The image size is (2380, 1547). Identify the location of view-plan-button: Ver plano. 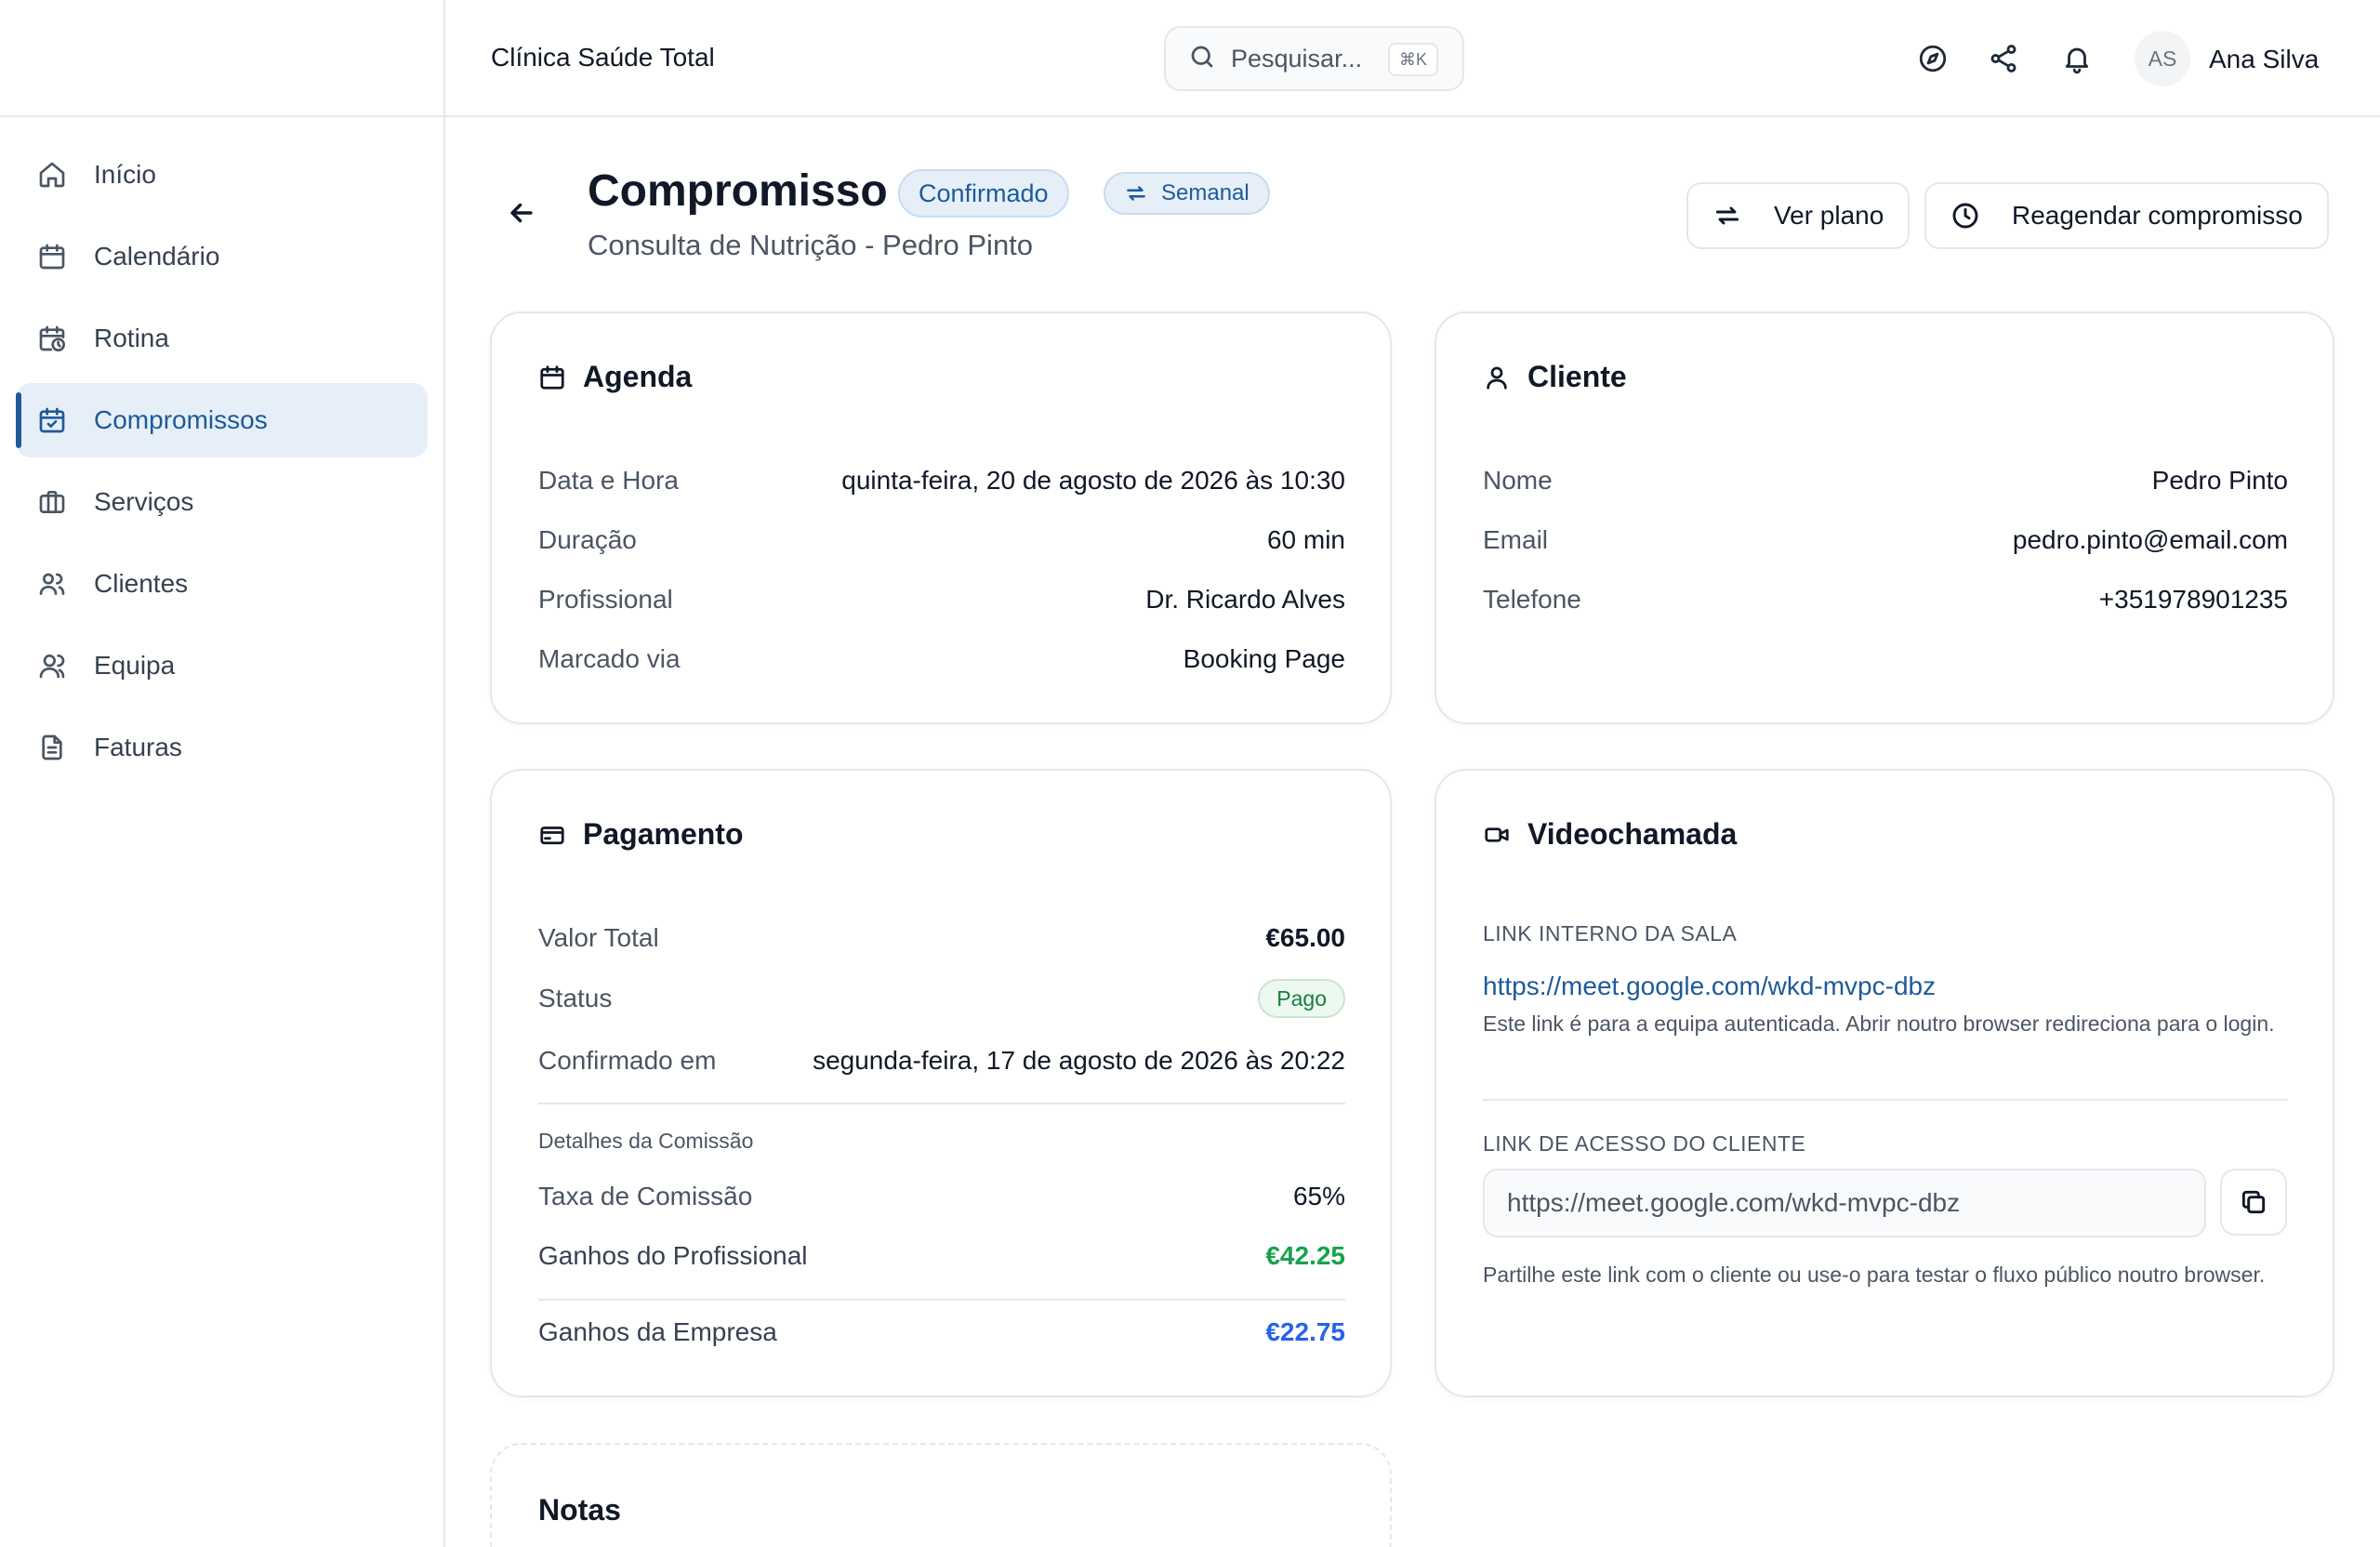
(1798, 215).